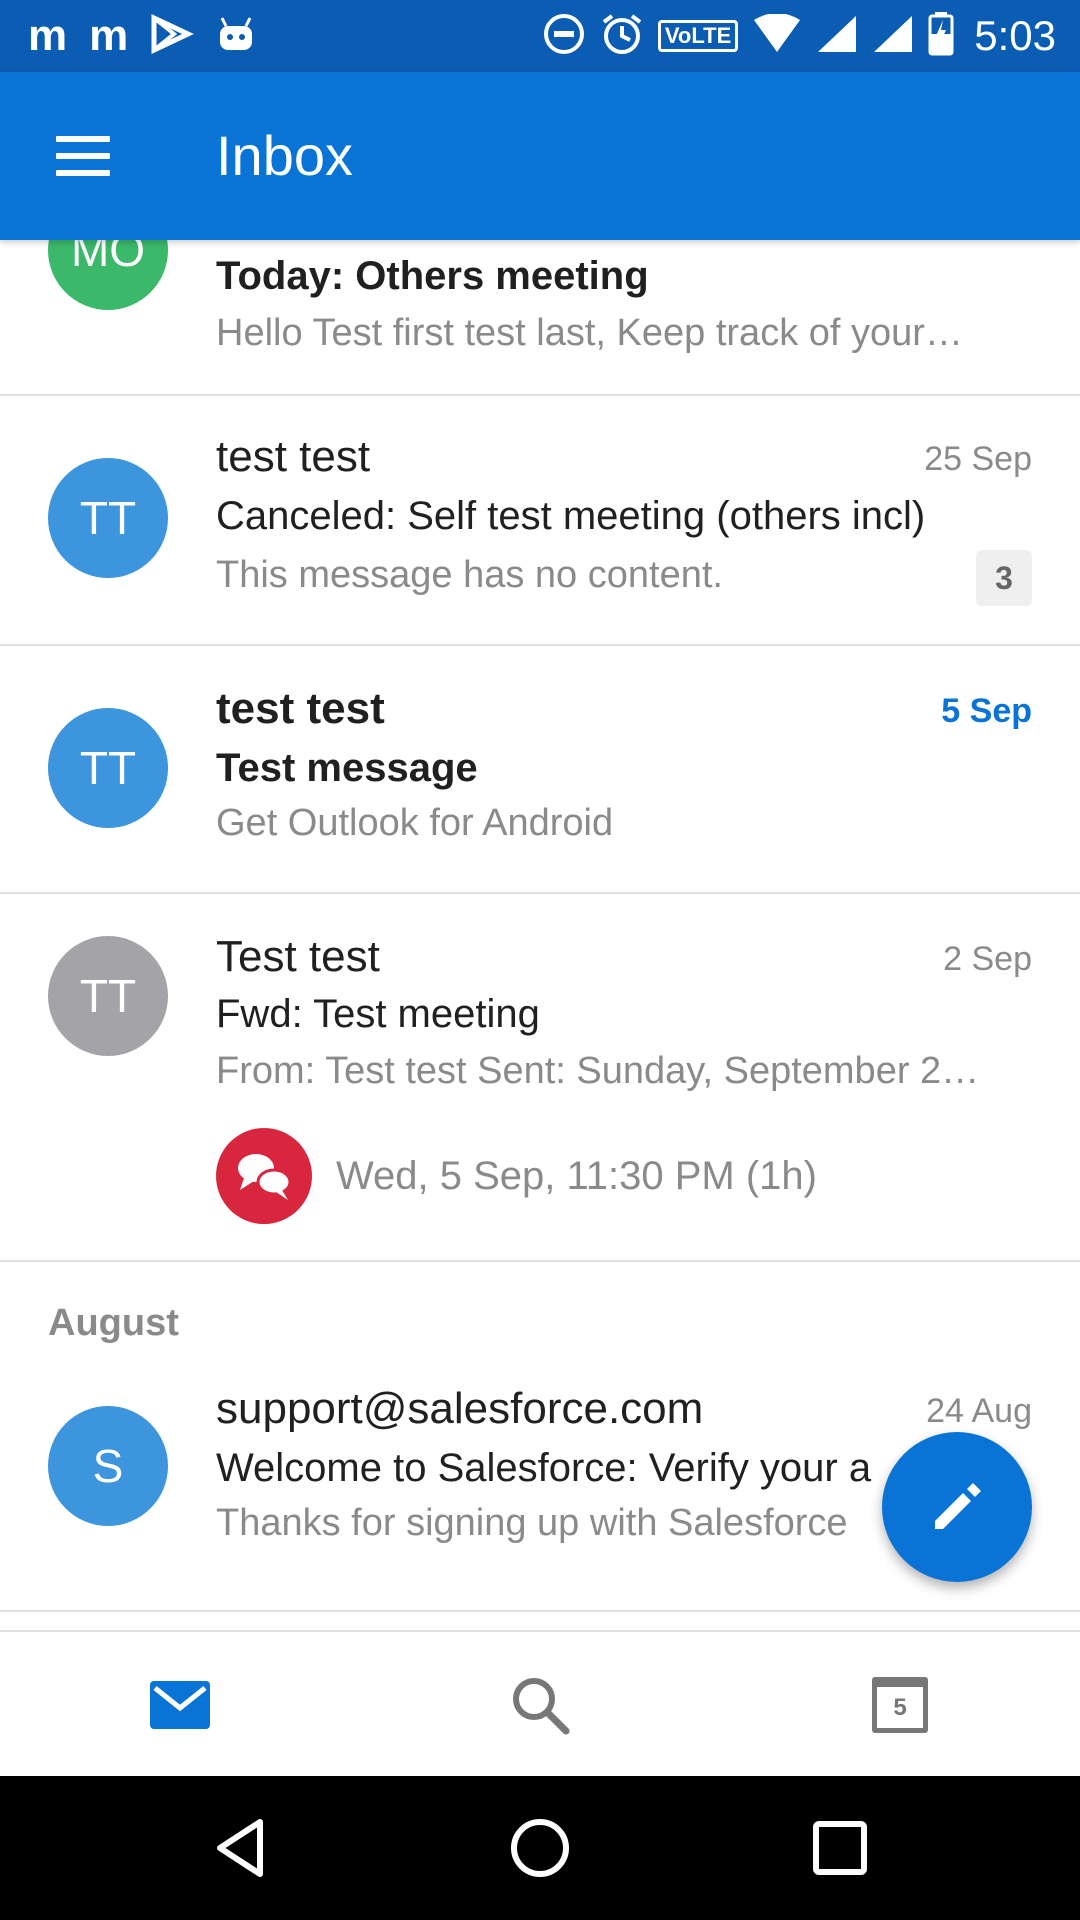  I want to click on message-date: 5 Sep, so click(986, 711).